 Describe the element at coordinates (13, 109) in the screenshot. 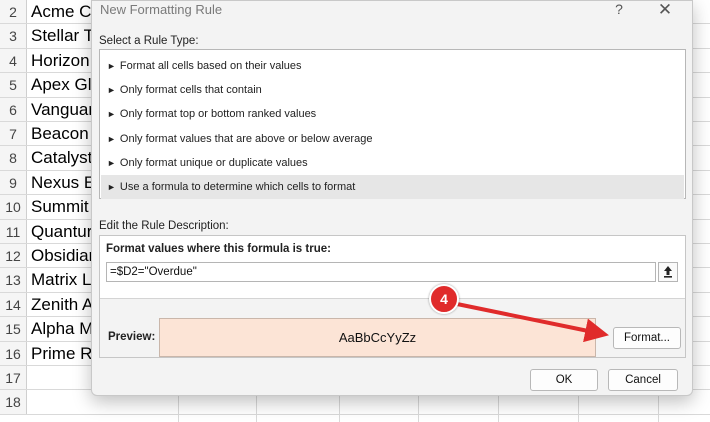

I see `row-number: 6` at that location.